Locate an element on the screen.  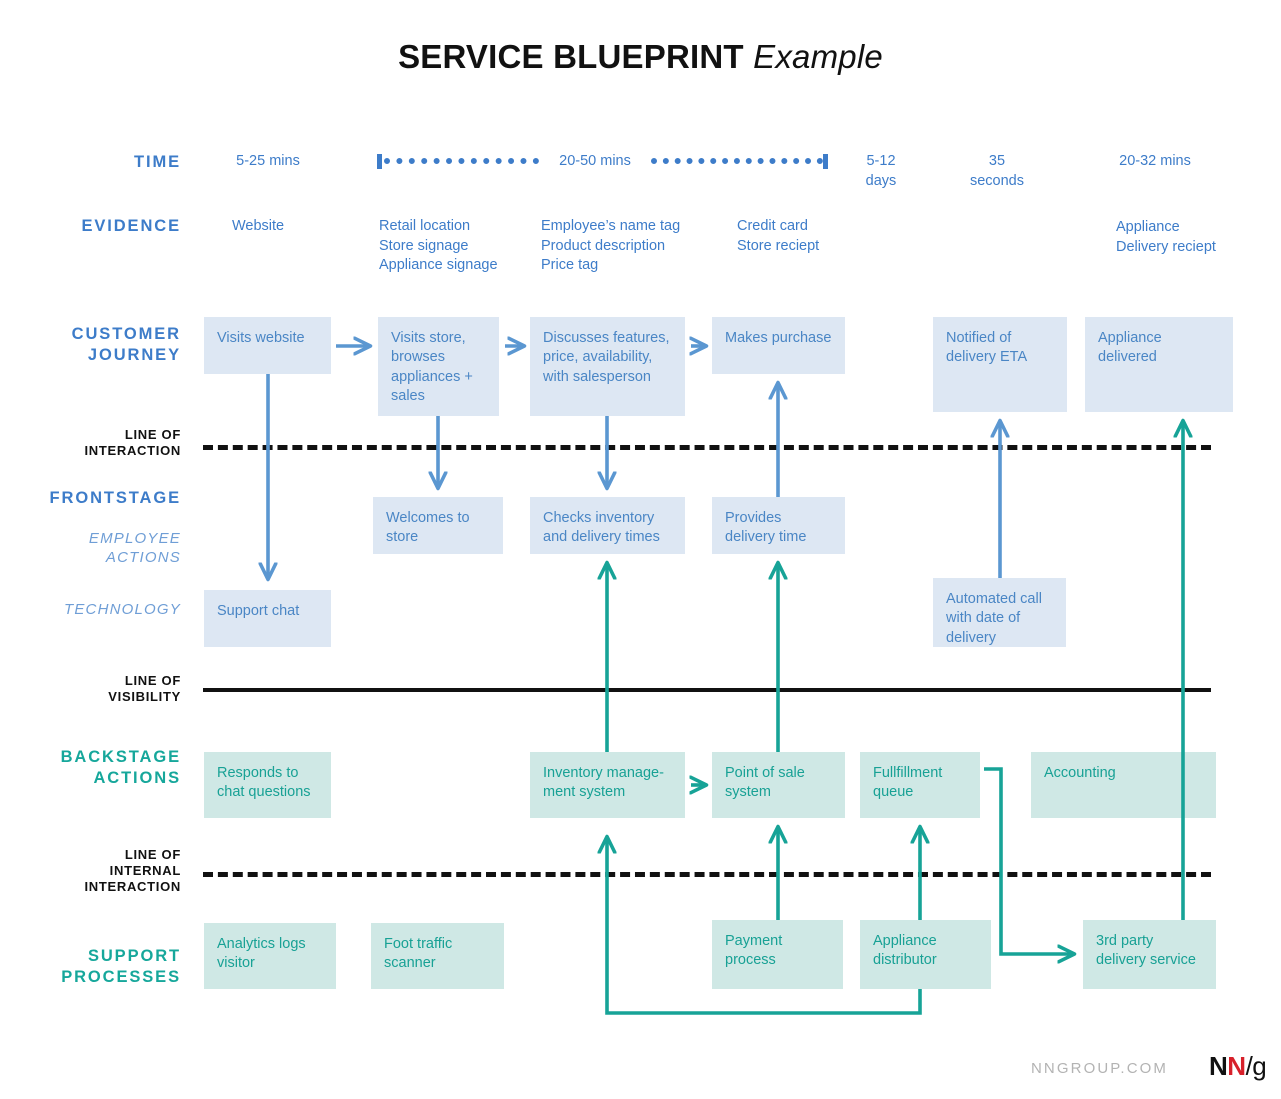
customer-journey-box-notified-delivery-eta: Notified of delivery ETA is located at coordinates (1000, 364).